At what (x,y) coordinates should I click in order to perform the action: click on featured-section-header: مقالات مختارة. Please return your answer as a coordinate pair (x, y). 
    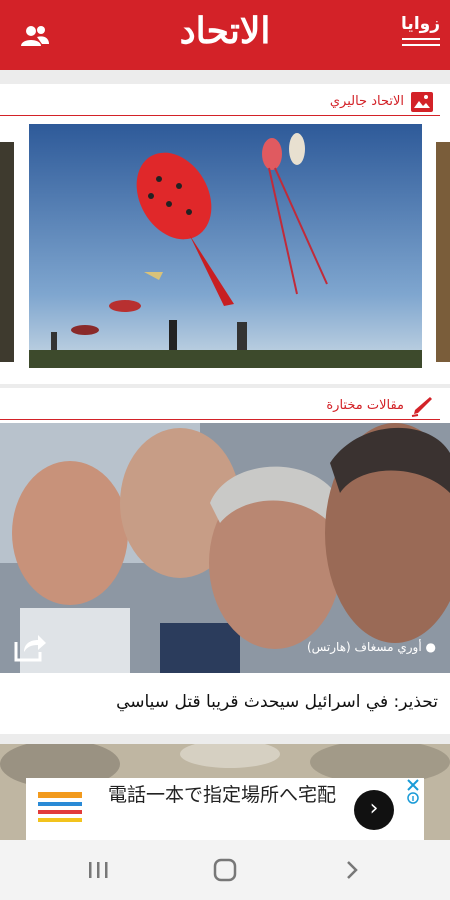
    Looking at the image, I should click on (220, 406).